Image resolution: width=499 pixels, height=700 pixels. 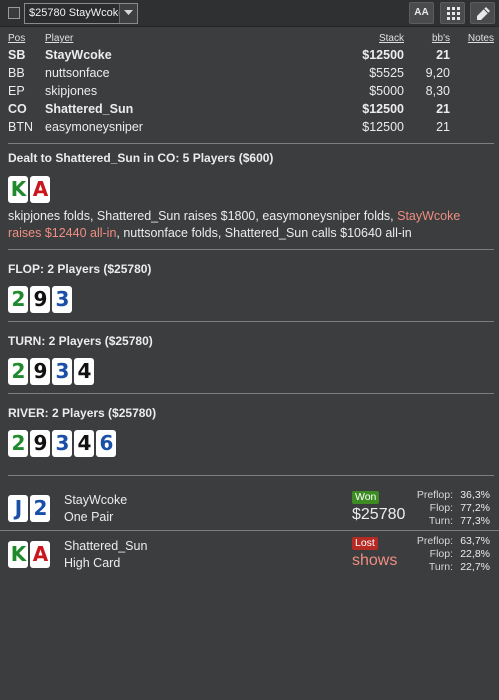 What do you see at coordinates (249, 93) in the screenshot?
I see `table-row: EP skipjones $5000 8,30` at bounding box center [249, 93].